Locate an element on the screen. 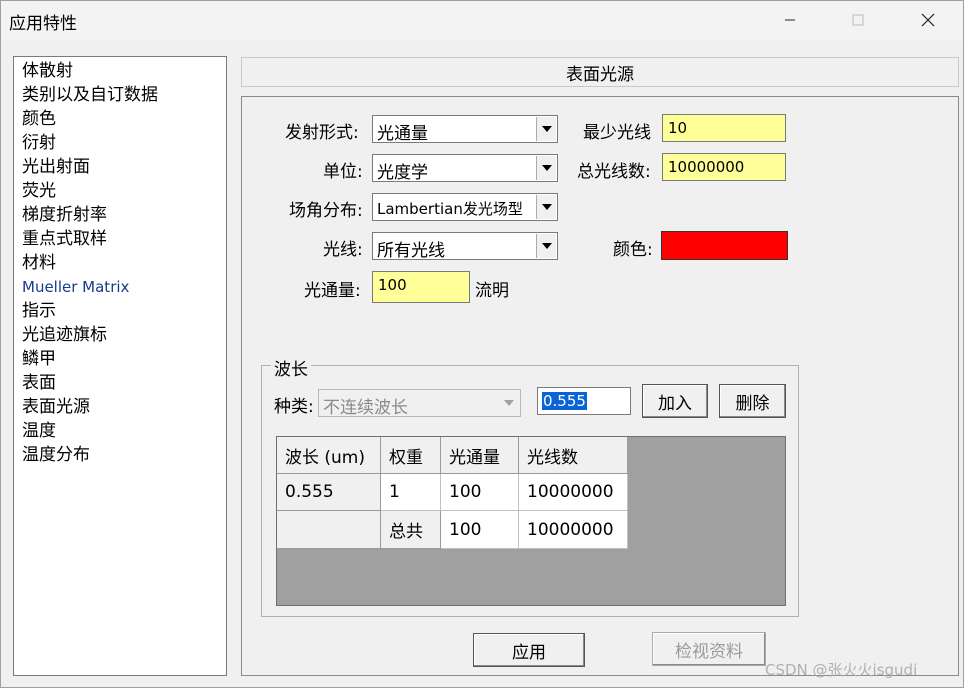 The width and height of the screenshot is (964, 688). sidebar-item-importance-sampling: 重点式取样 is located at coordinates (64, 239).